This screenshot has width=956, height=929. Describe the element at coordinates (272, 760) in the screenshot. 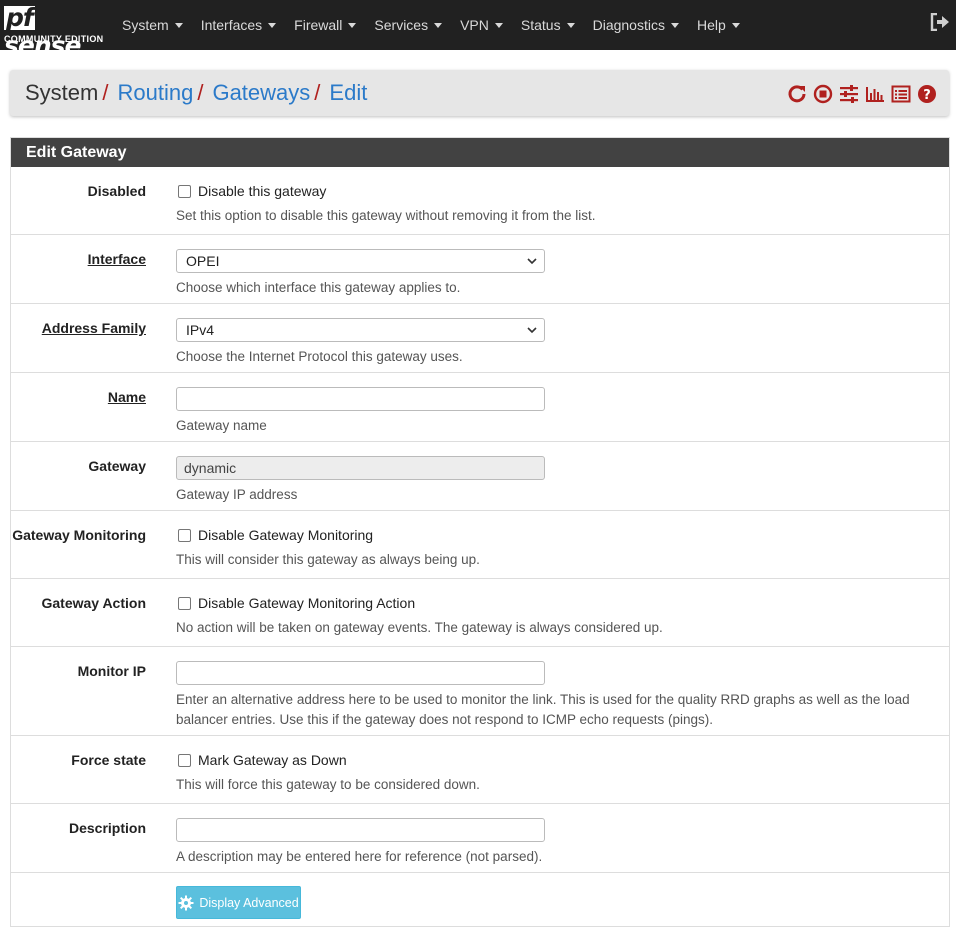

I see `mark-down-checkbox-label: Mark Gateway as Down` at that location.